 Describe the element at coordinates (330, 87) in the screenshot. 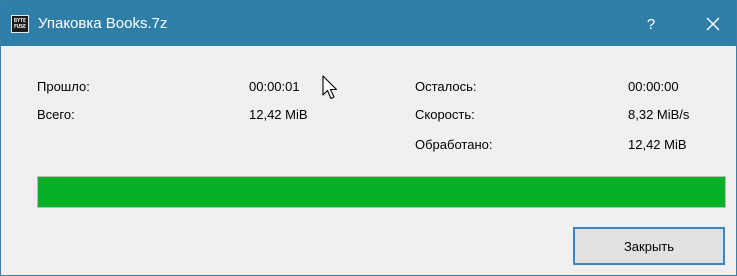

I see `mouse-cursor-icon` at that location.